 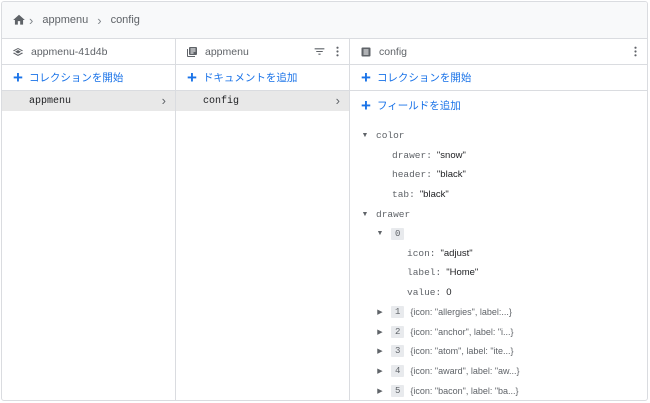 What do you see at coordinates (449, 293) in the screenshot?
I see `field-value: 0` at bounding box center [449, 293].